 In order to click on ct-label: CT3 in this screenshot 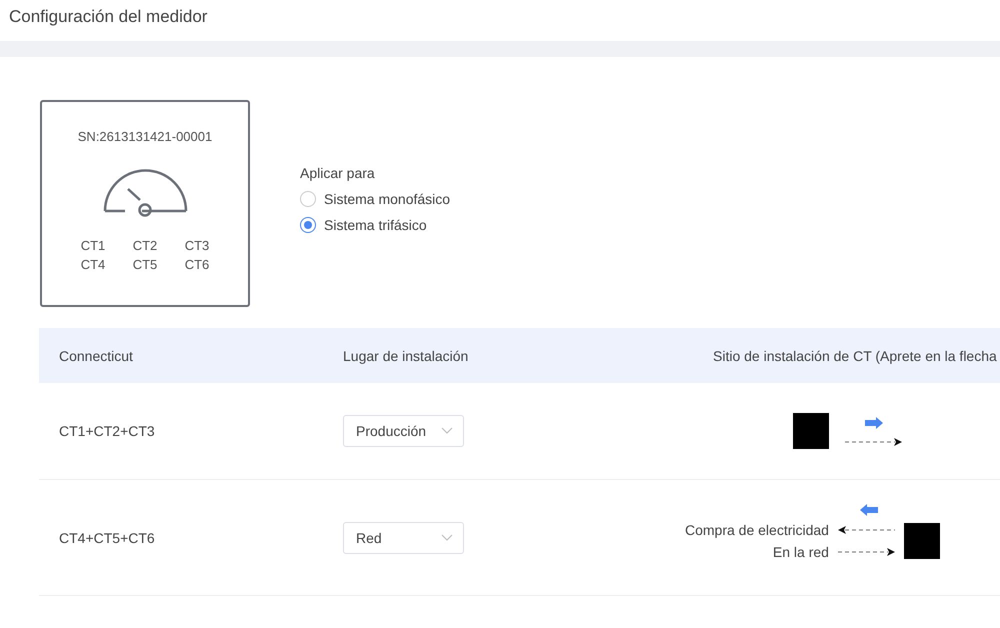, I will do `click(197, 245)`.